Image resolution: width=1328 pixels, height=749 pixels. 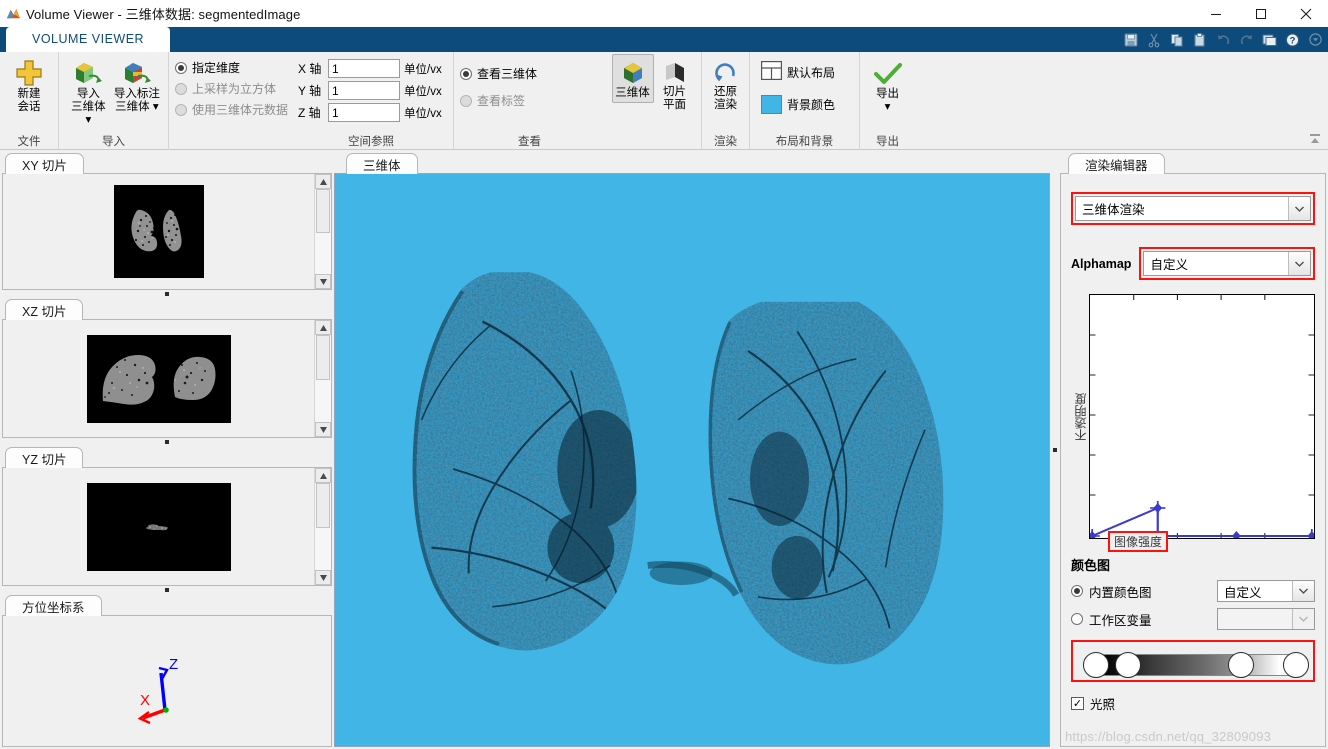 What do you see at coordinates (798, 72) in the screenshot?
I see `default-layout-button: 默认布局` at bounding box center [798, 72].